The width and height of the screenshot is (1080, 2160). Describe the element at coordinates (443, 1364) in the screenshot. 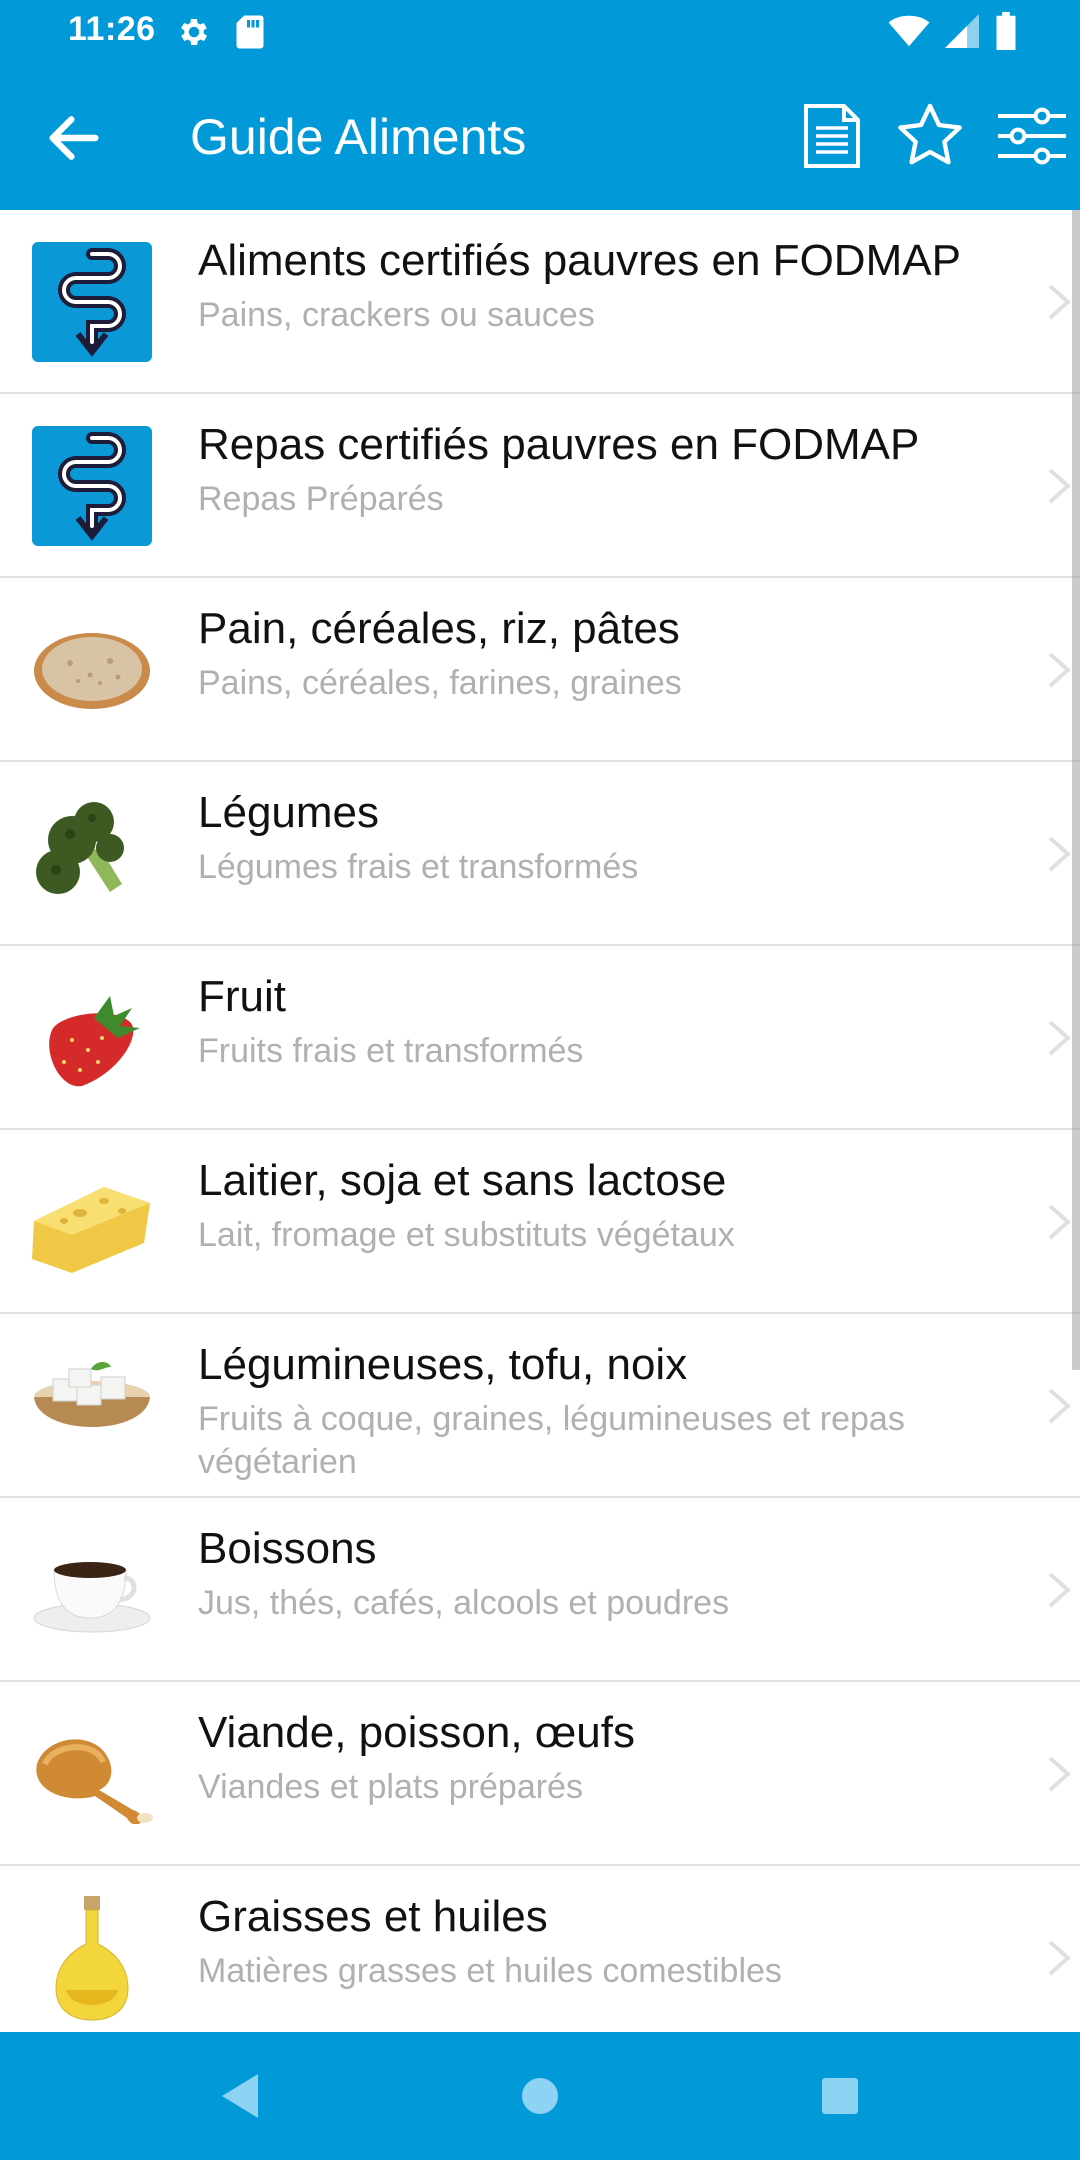

I see `category-title: Légumineuses, tofu, noix` at that location.